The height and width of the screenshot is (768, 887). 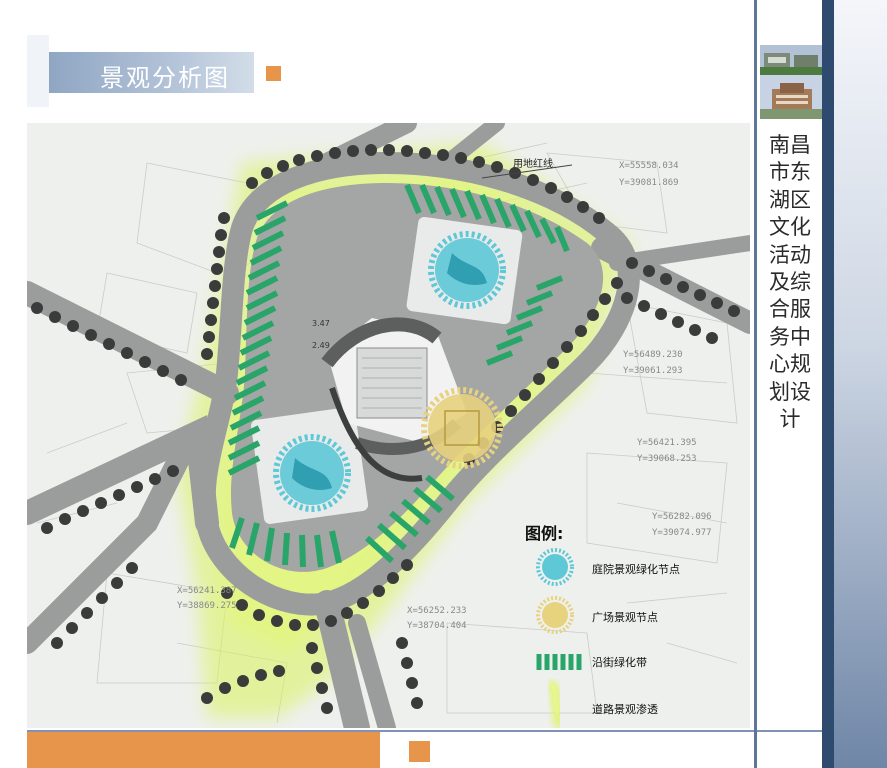 I want to click on title-accent-square, so click(x=273, y=73).